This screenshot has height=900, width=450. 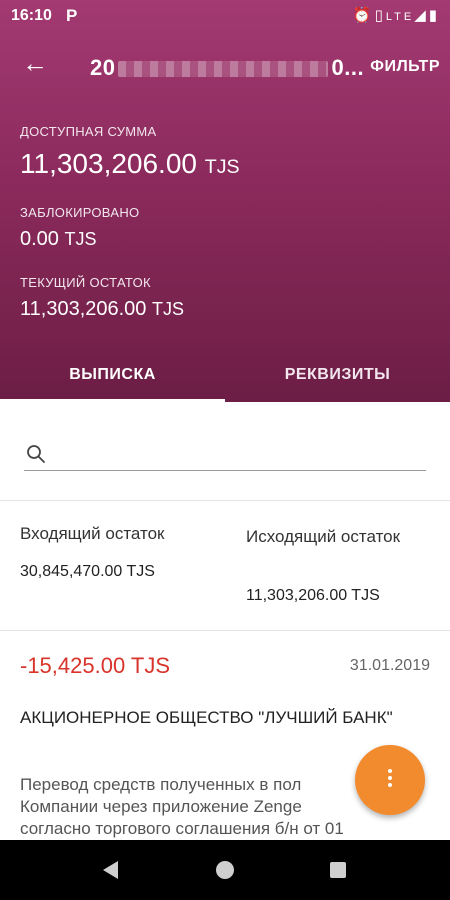 I want to click on battery-icon: ▮, so click(x=434, y=15).